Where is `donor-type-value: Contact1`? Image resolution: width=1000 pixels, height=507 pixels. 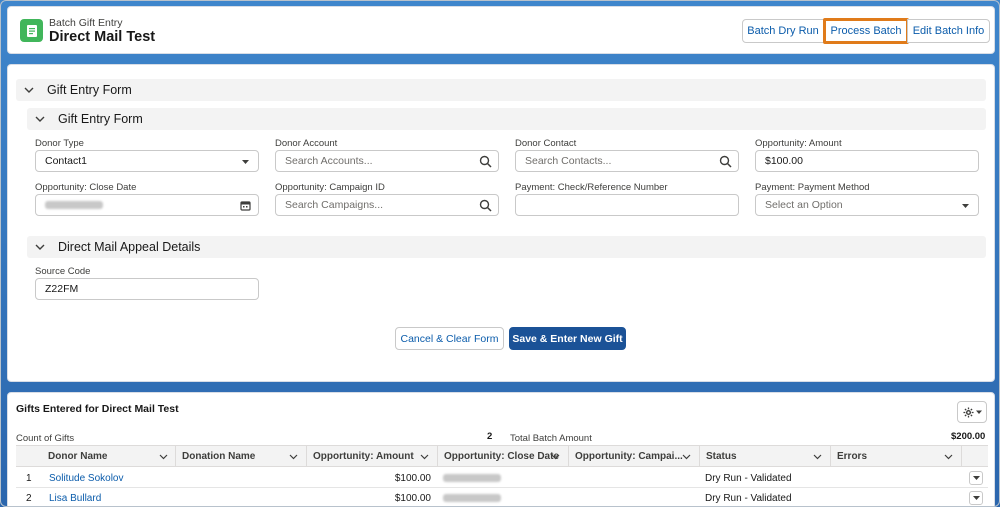
donor-type-value: Contact1 is located at coordinates (66, 161).